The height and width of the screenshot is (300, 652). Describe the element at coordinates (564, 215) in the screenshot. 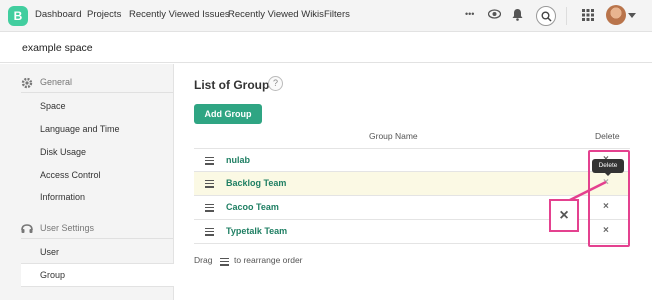

I see `annotation-zoom-delete-icon: ×` at that location.